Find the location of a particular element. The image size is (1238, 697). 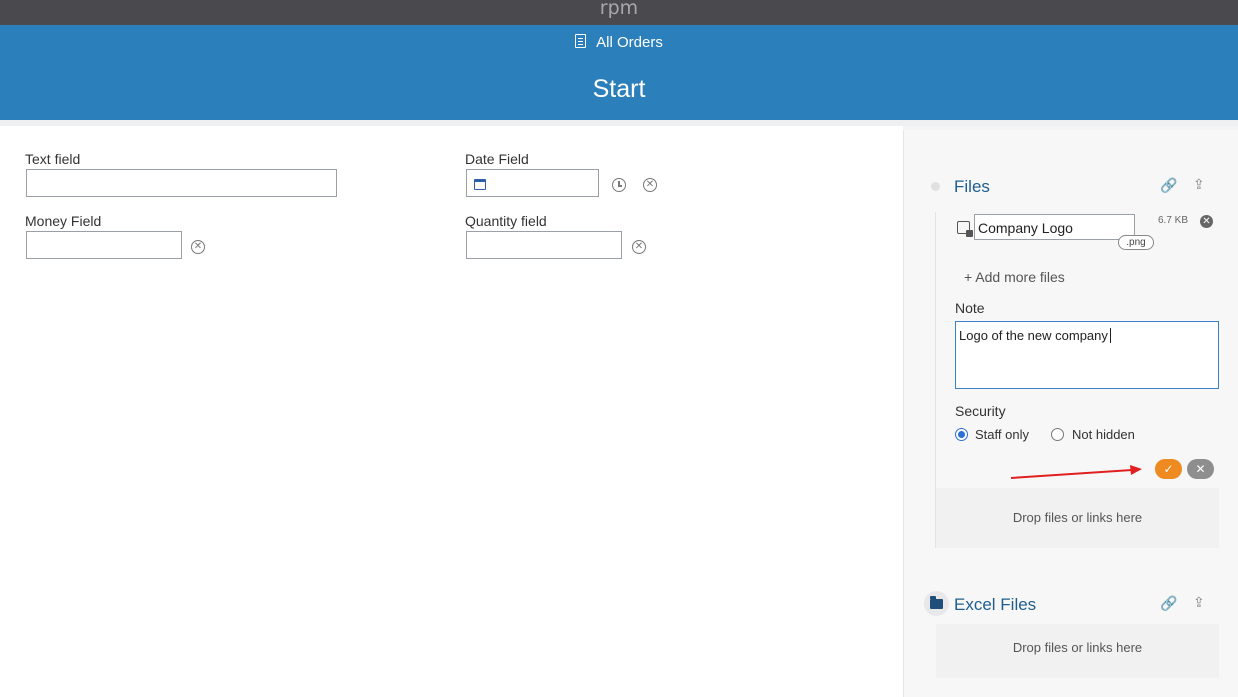

note-text: Logo of the new company is located at coordinates (1033, 335).